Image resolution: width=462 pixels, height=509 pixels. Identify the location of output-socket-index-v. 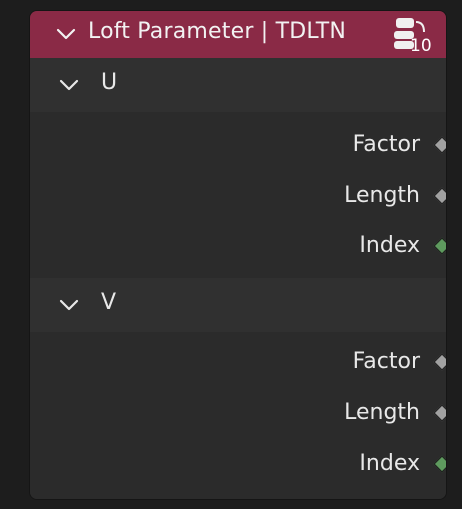
(439, 464).